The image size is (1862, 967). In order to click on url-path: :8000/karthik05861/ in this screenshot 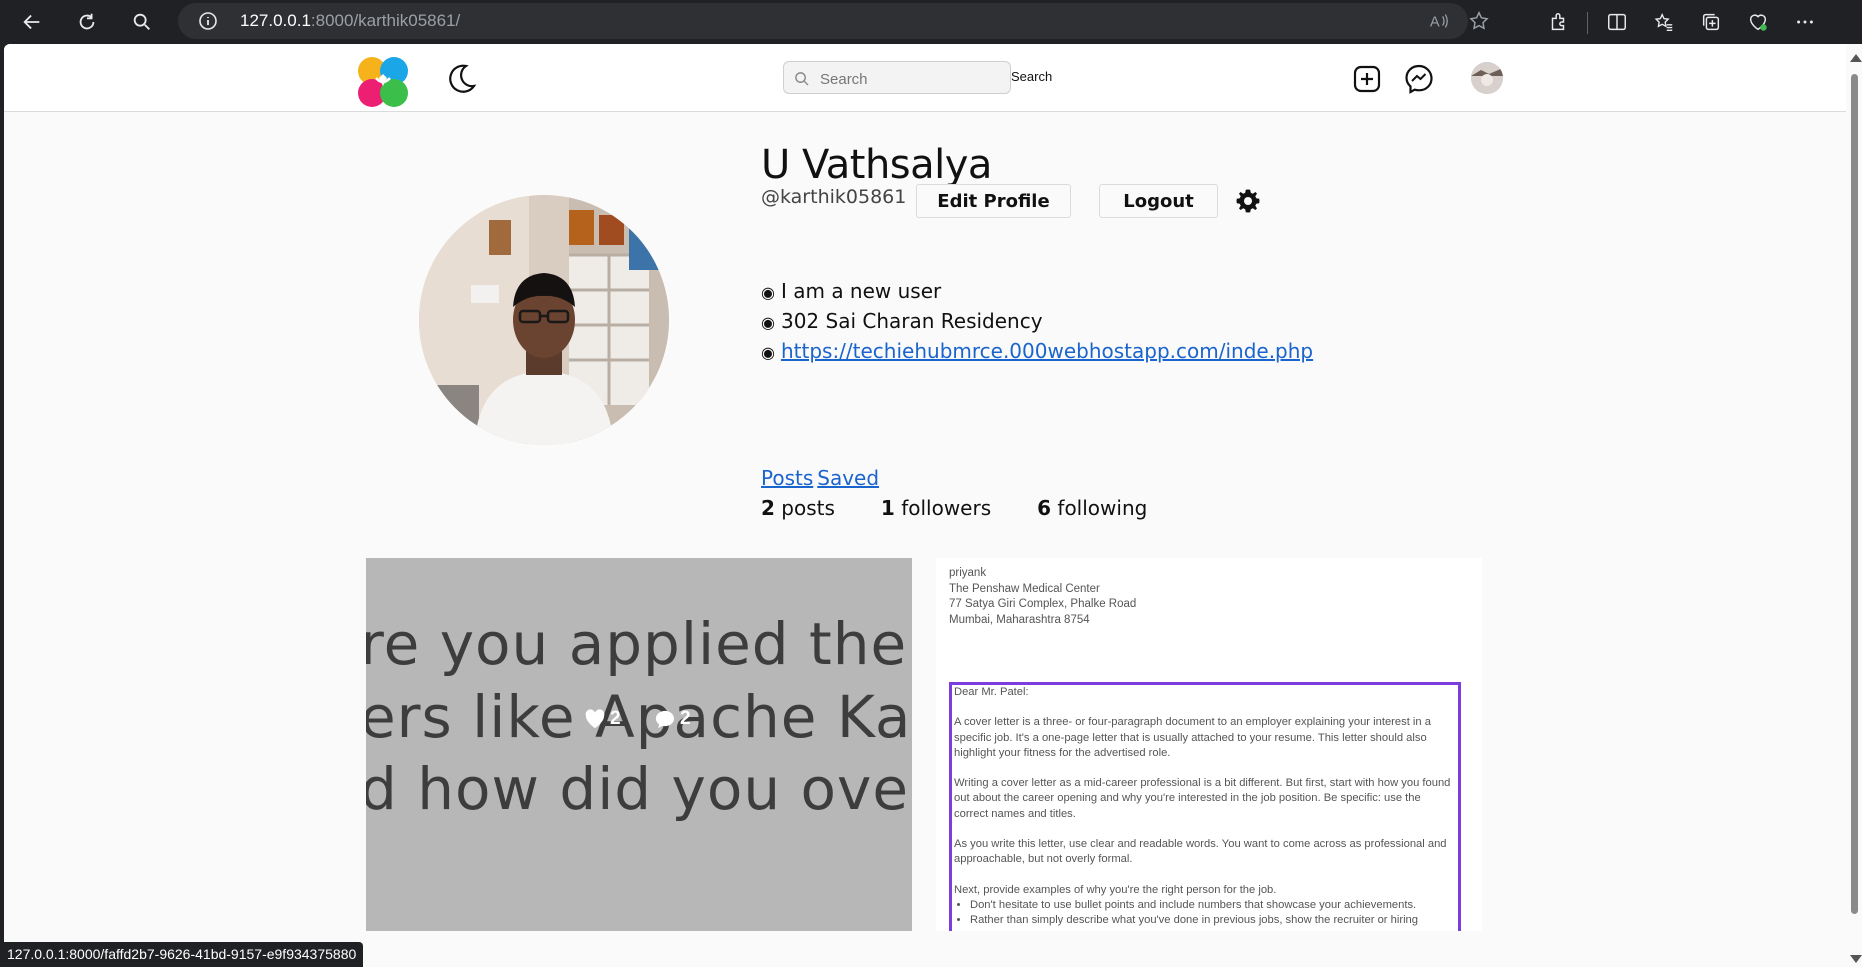, I will do `click(385, 20)`.